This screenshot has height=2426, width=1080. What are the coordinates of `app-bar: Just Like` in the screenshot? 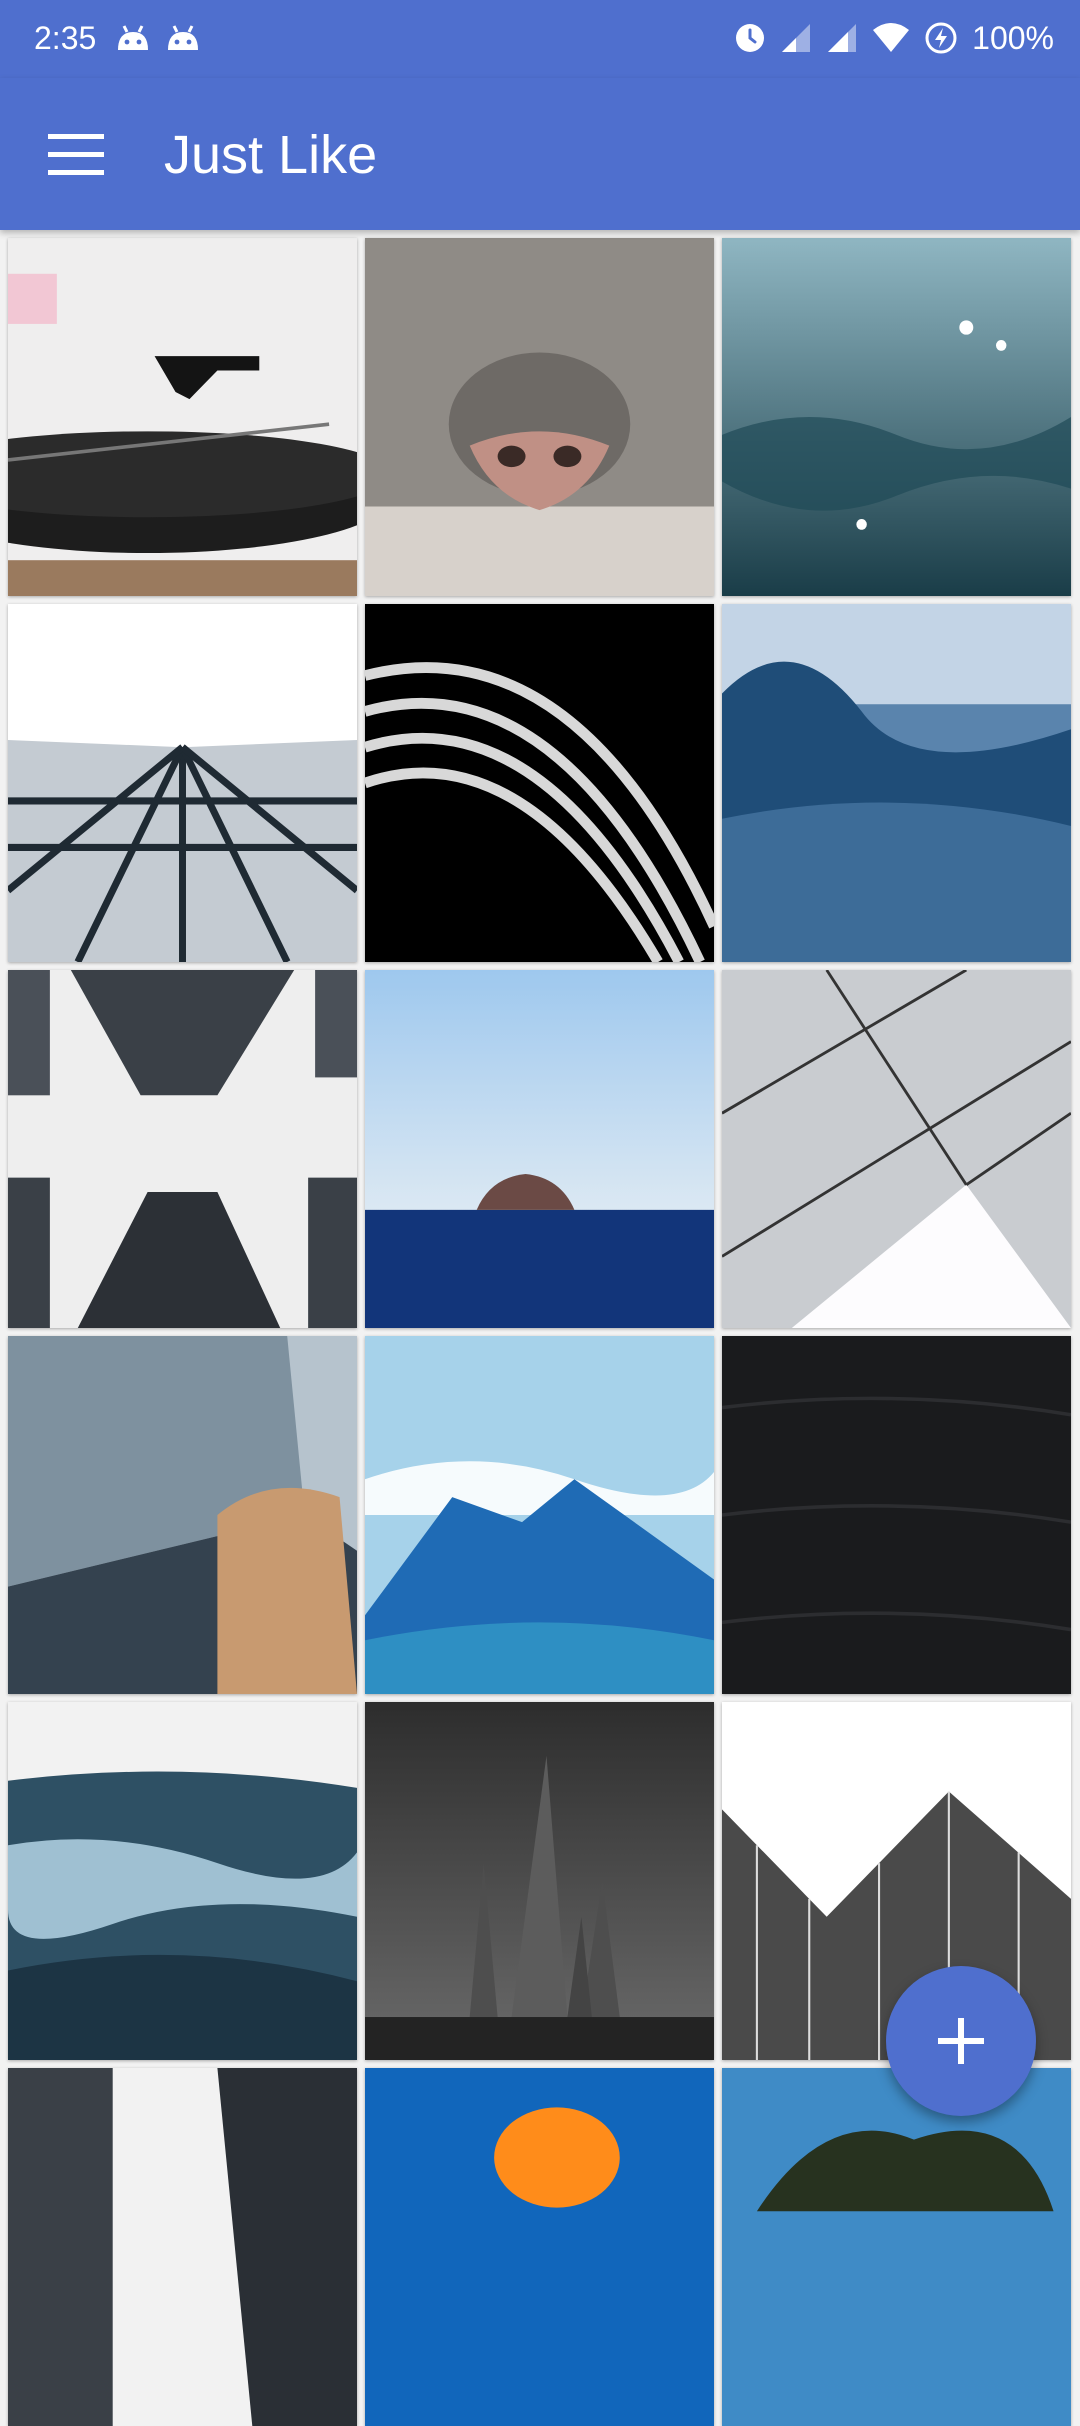 It's located at (540, 154).